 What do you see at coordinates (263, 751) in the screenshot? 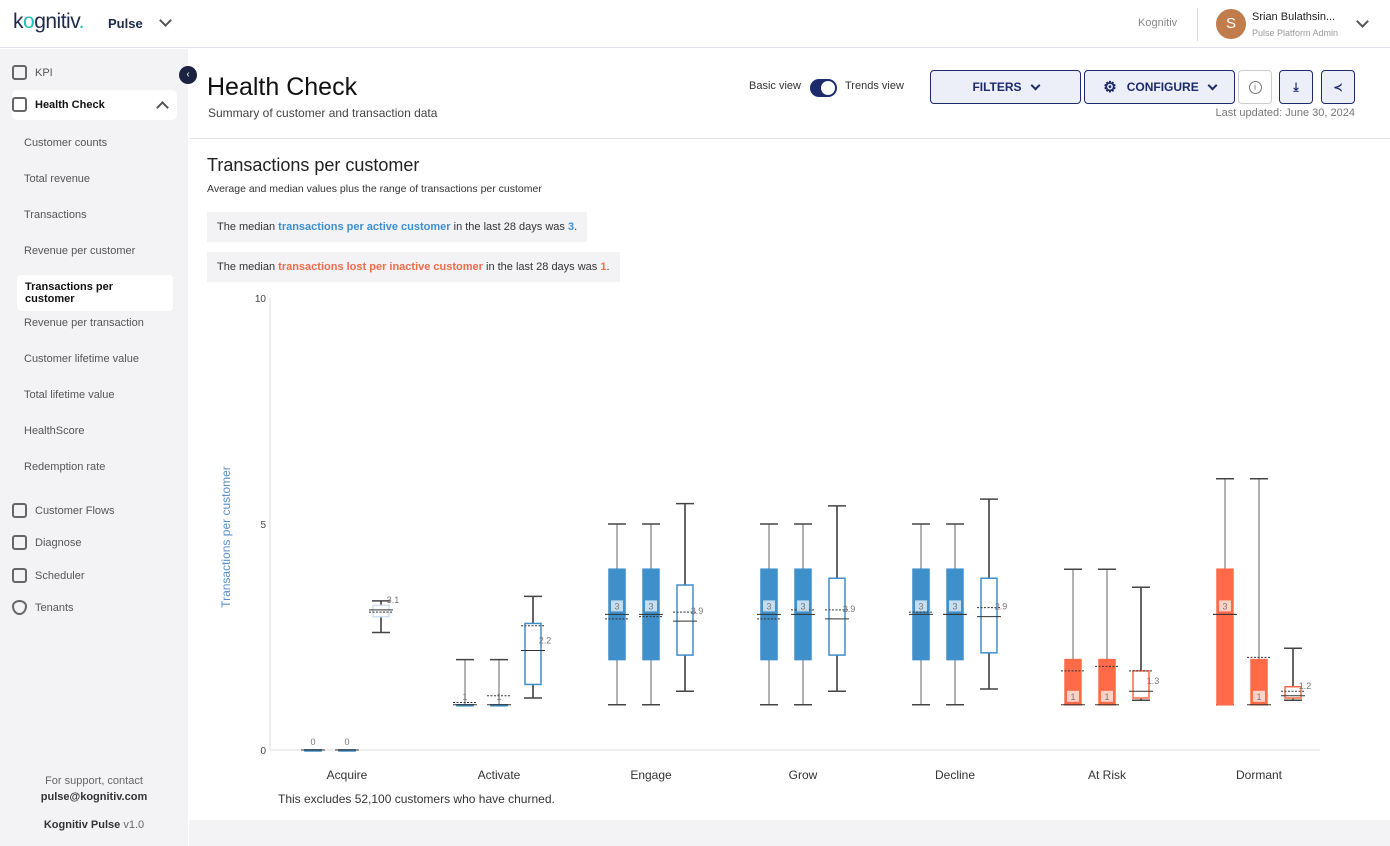
I see `y-tick-label: 0` at bounding box center [263, 751].